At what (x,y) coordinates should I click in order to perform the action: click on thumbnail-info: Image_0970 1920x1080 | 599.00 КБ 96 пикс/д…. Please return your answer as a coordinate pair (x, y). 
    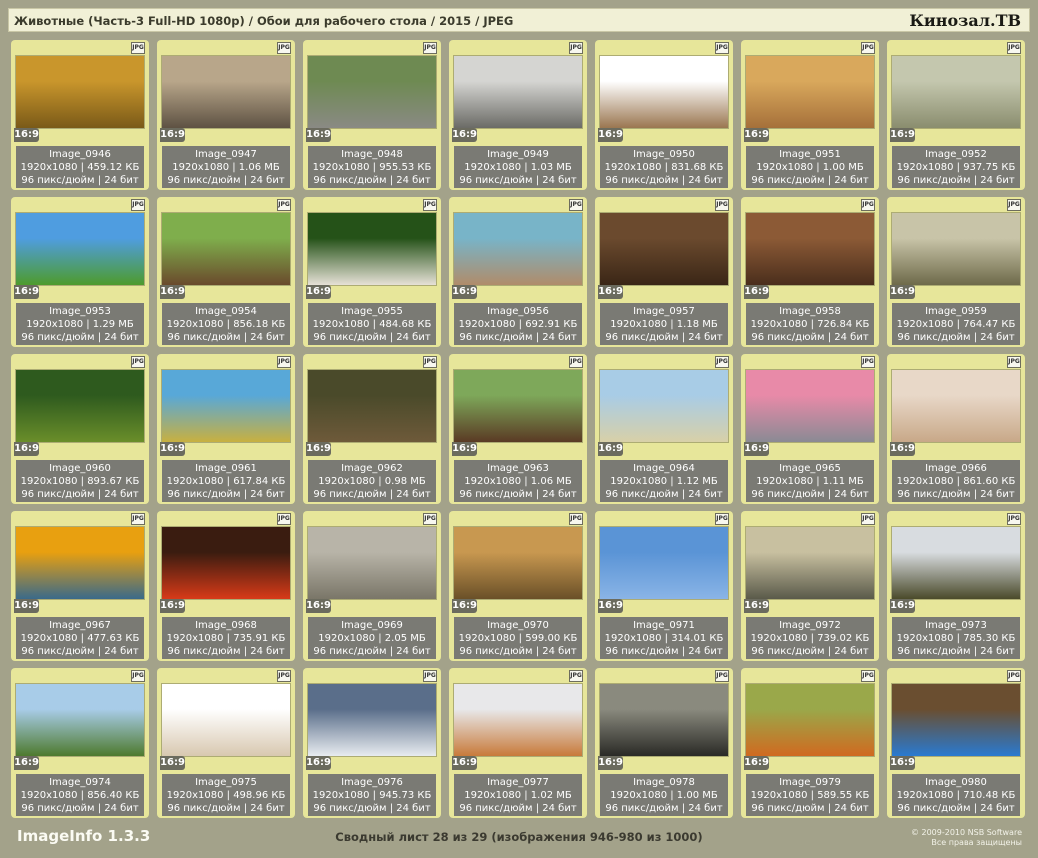
    Looking at the image, I should click on (518, 638).